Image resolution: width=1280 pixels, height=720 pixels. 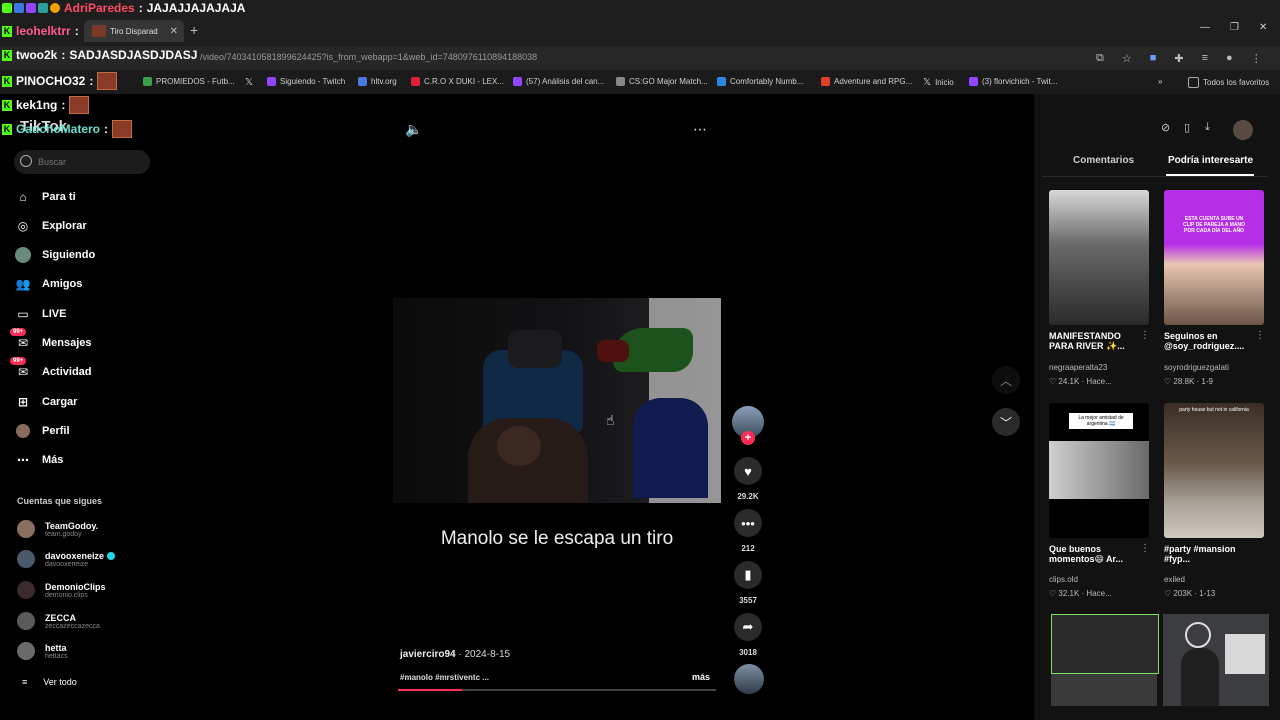 I want to click on browser-tab: Tiro Disparad ✕, so click(x=134, y=31).